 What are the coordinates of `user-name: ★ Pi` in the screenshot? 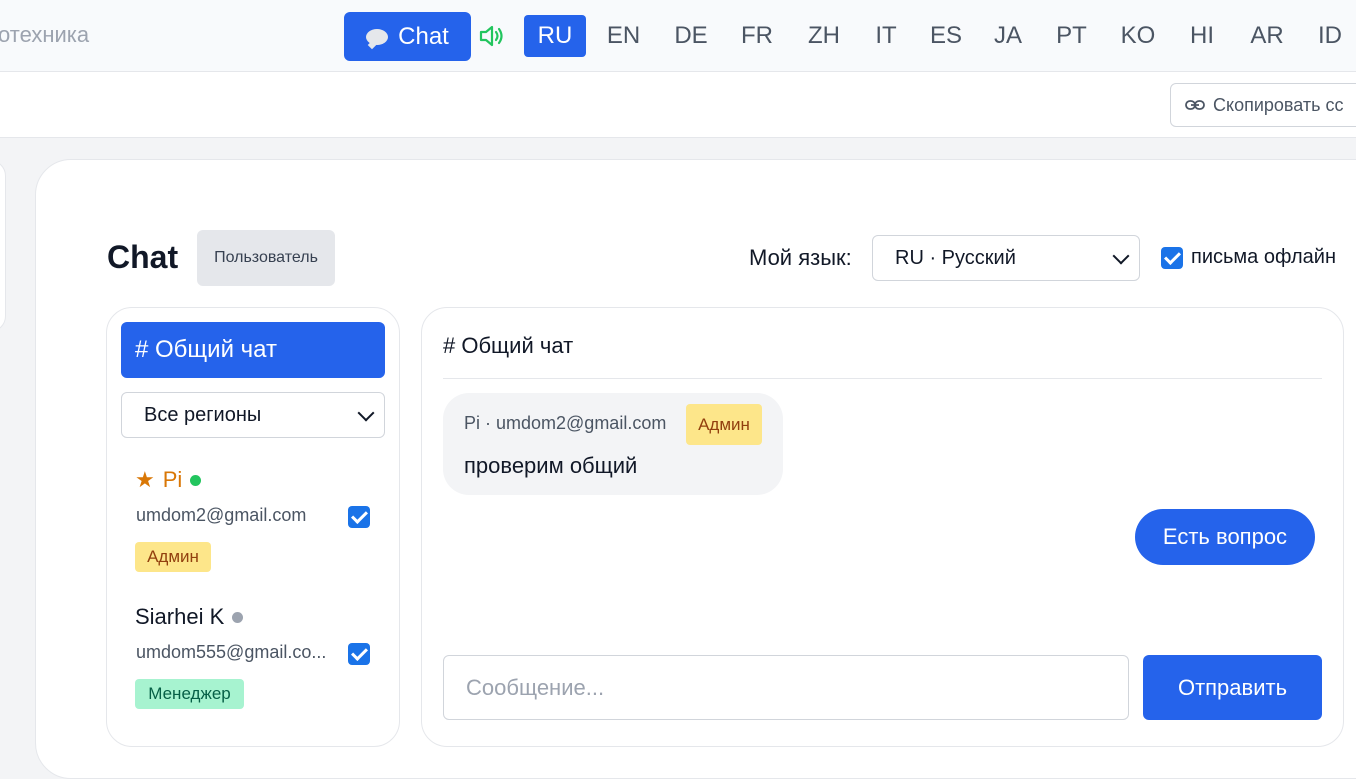 It's located at (168, 480).